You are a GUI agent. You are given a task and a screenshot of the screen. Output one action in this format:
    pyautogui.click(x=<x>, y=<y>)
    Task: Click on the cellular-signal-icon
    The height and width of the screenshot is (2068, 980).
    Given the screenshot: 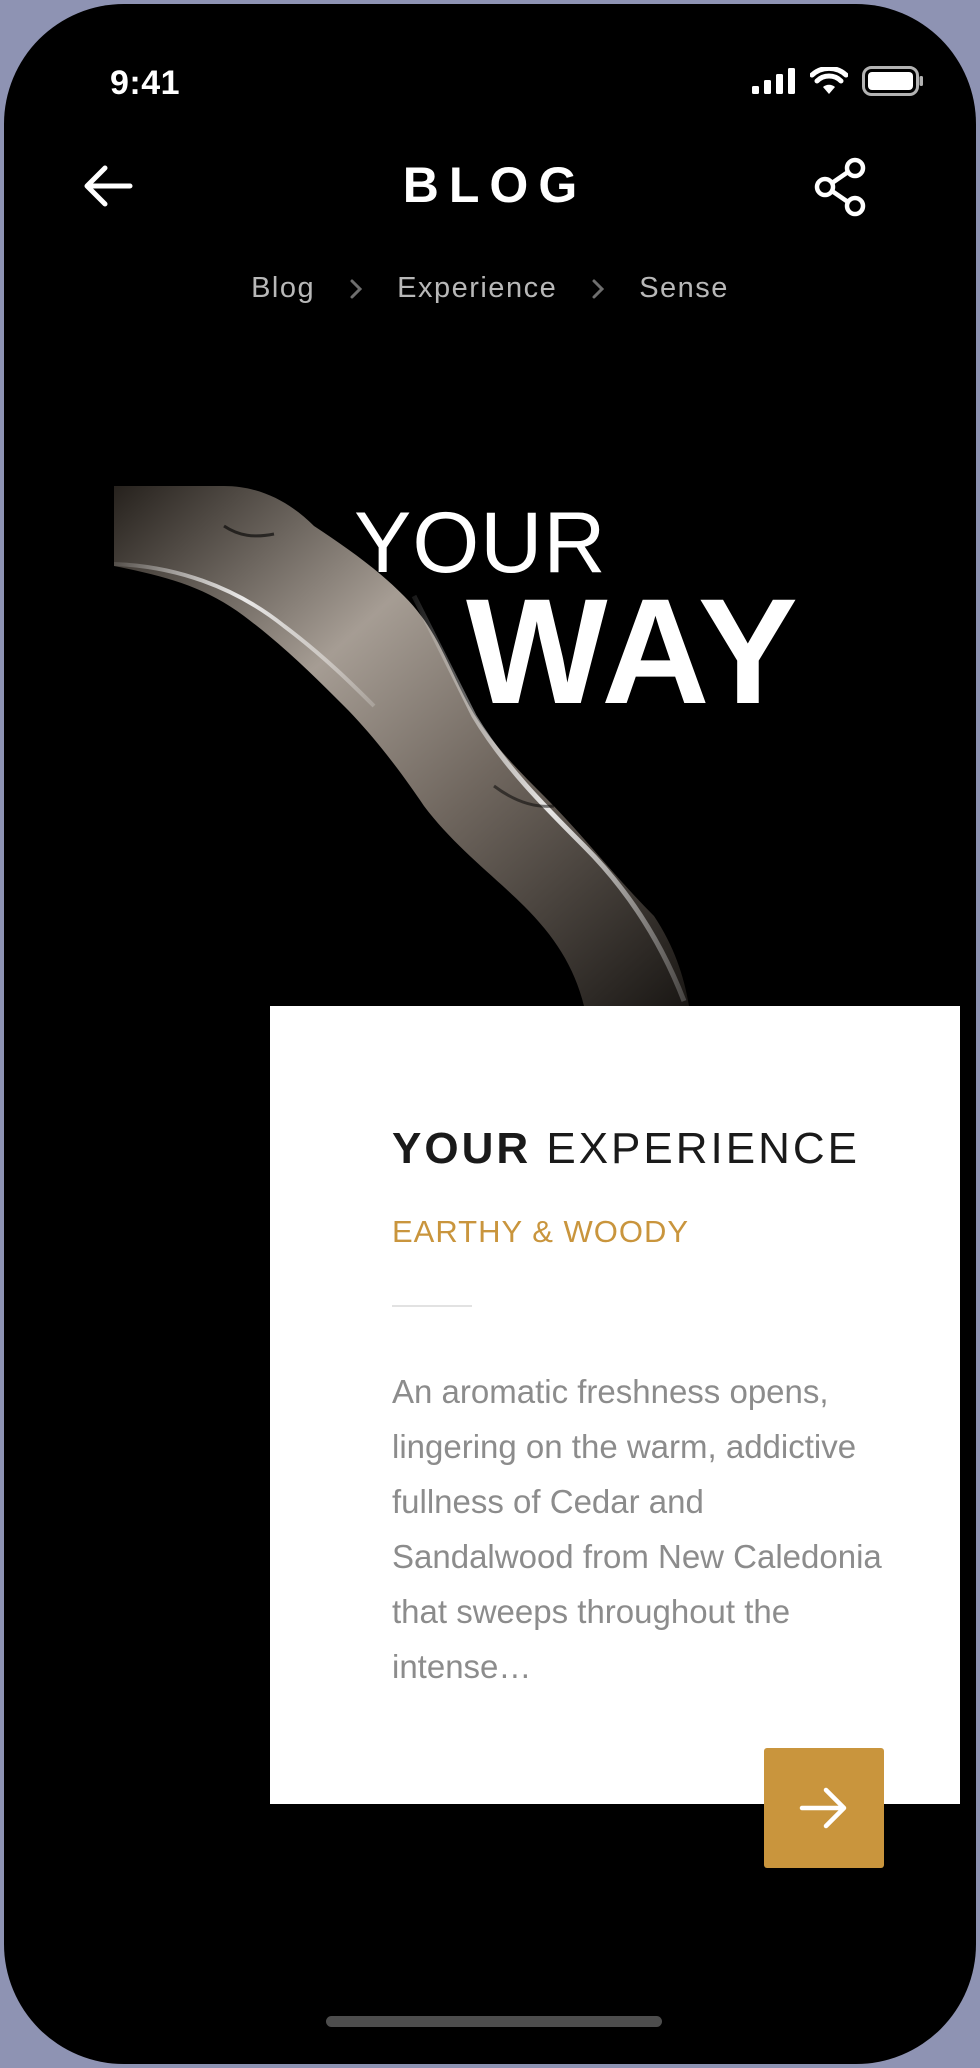 What is the action you would take?
    pyautogui.click(x=773, y=81)
    